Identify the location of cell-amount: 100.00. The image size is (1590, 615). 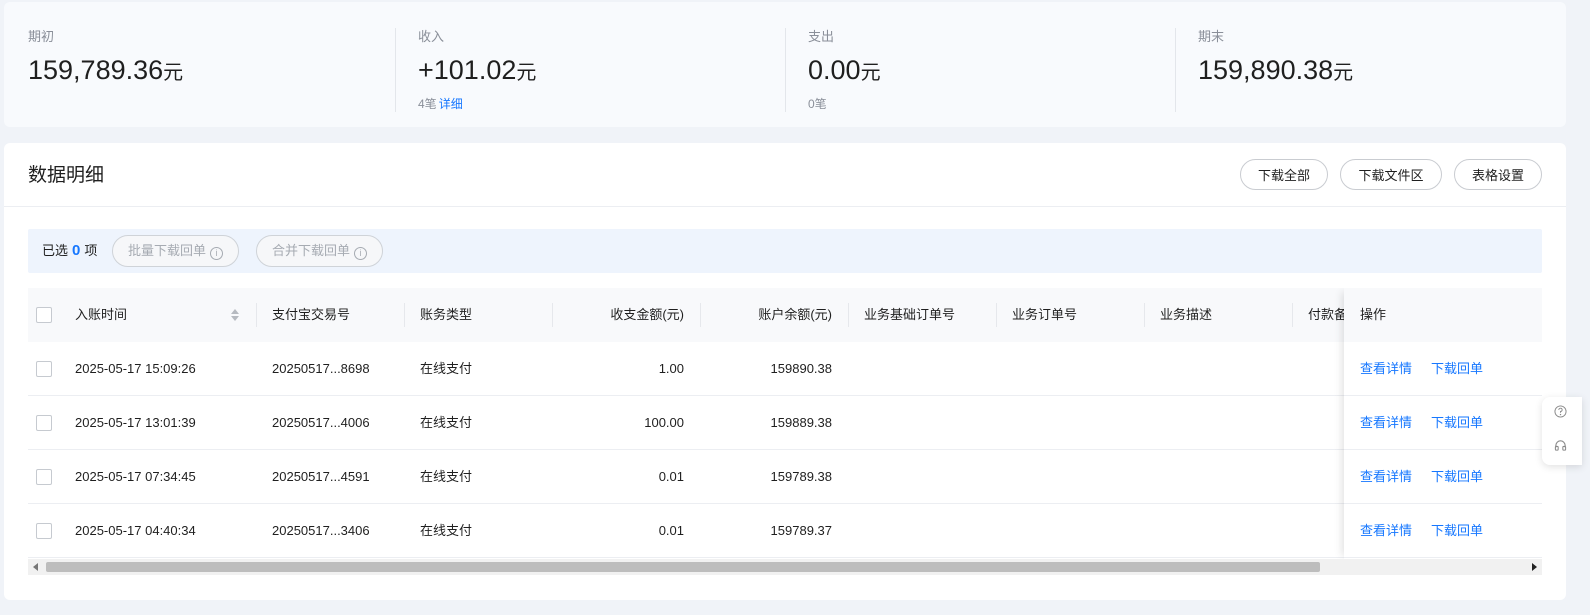
(664, 422).